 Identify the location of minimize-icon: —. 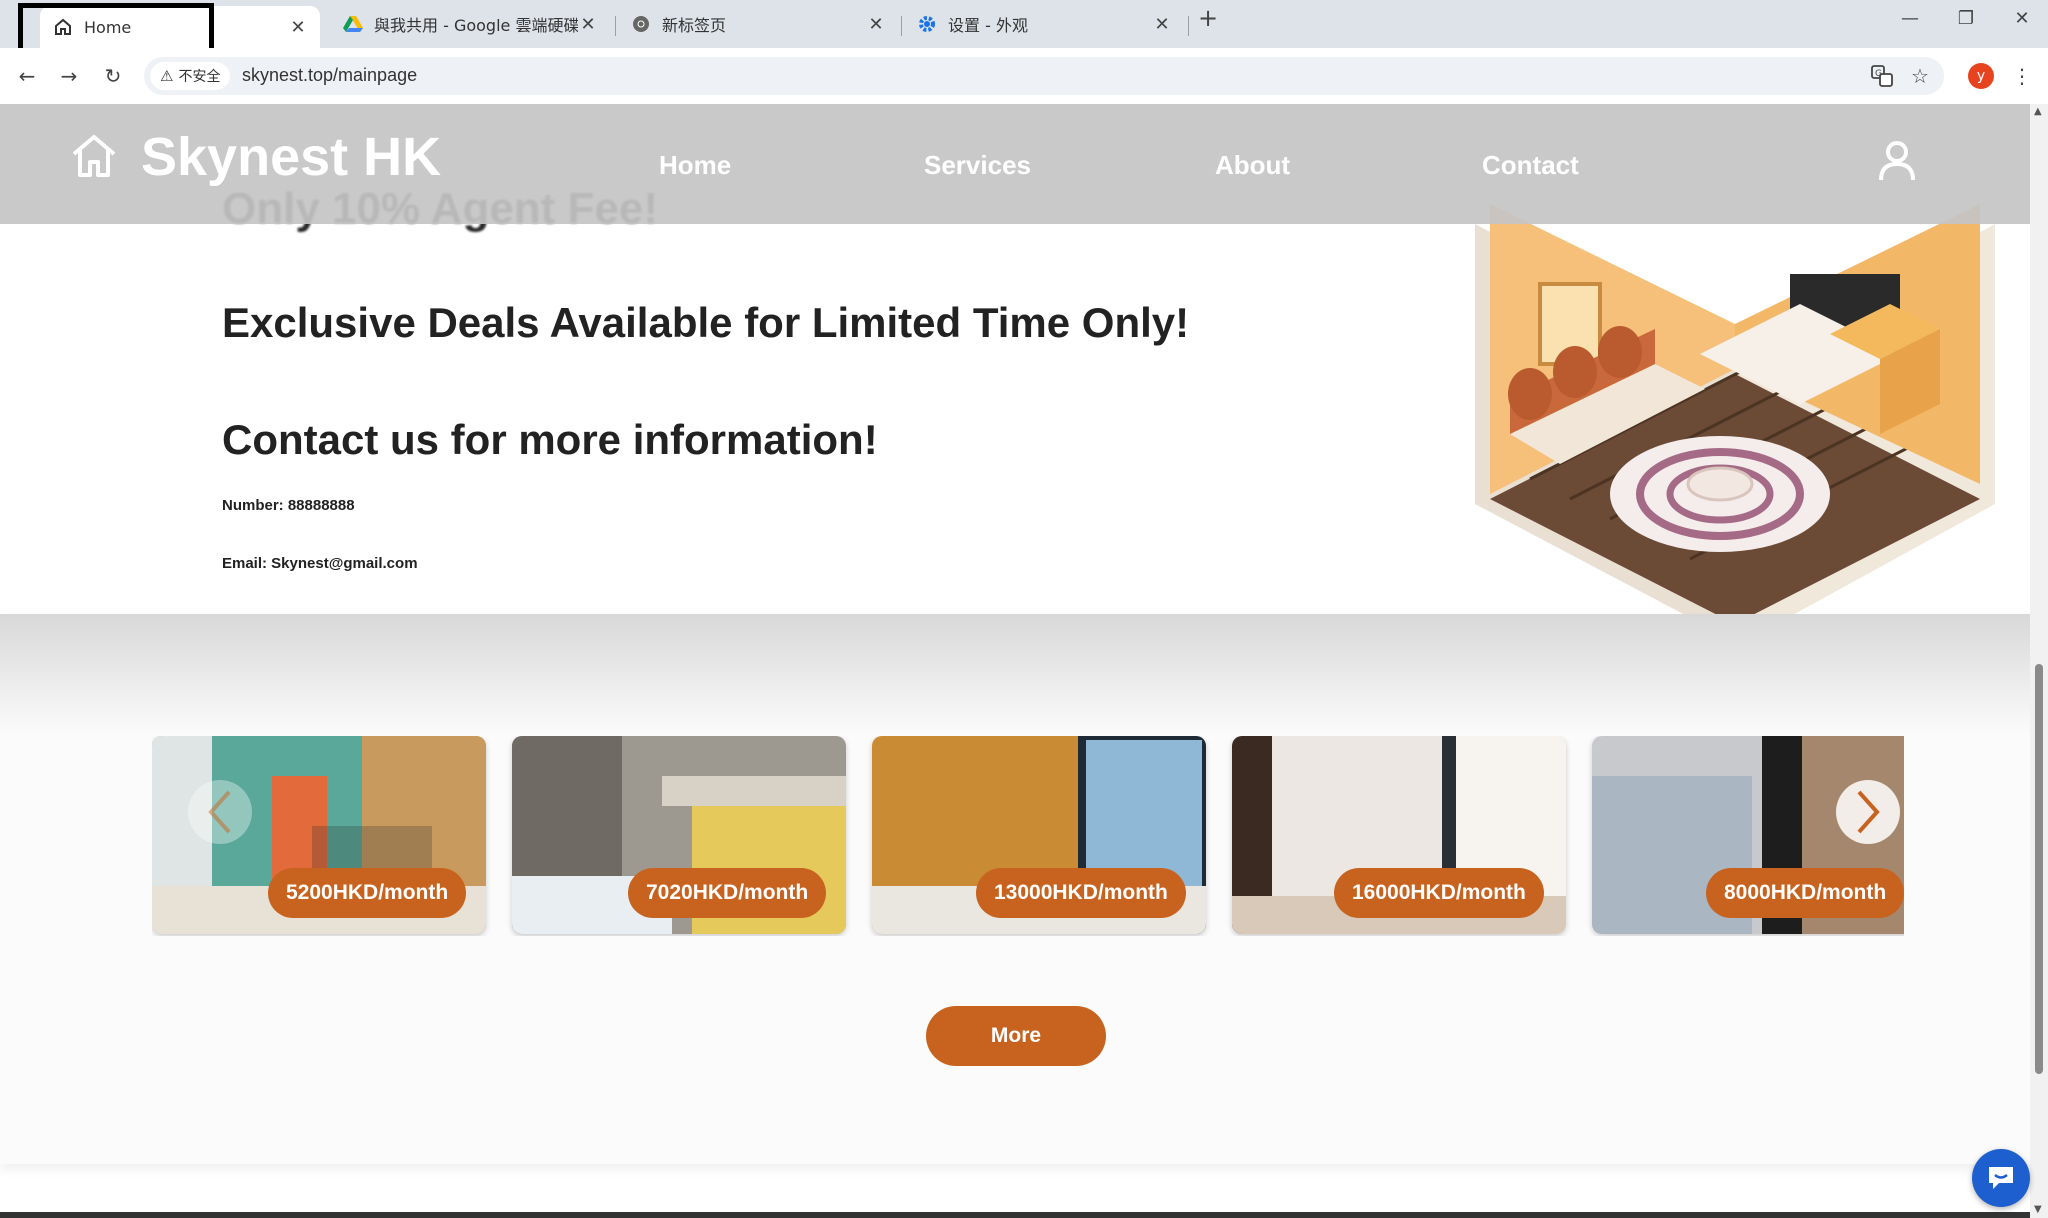
(1910, 18).